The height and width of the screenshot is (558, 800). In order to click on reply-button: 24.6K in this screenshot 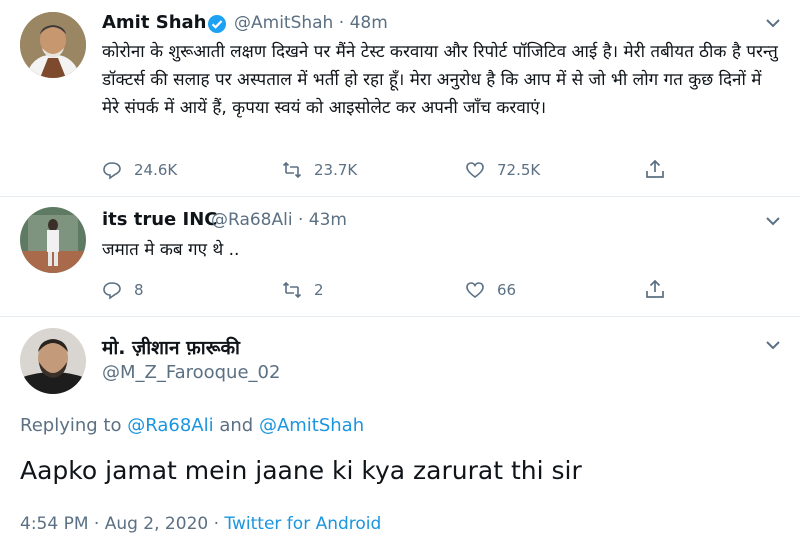, I will do `click(139, 170)`.